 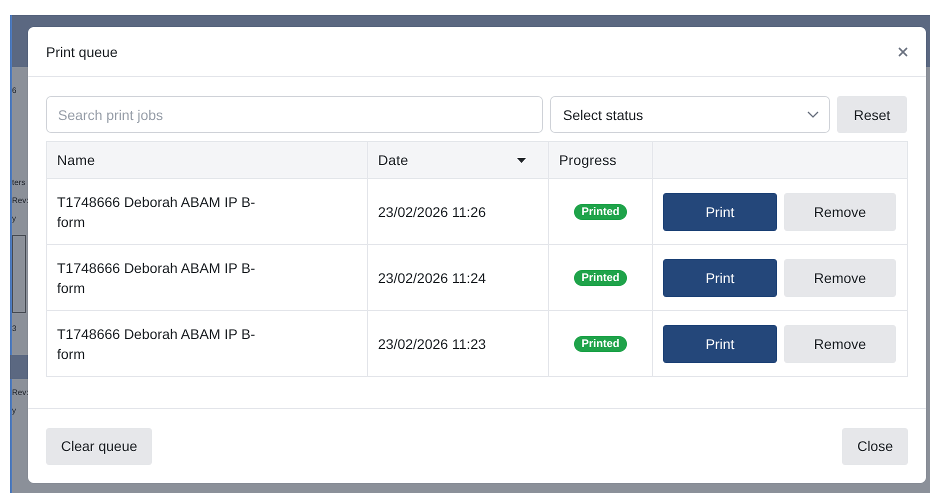 I want to click on close-button: Close, so click(x=875, y=446).